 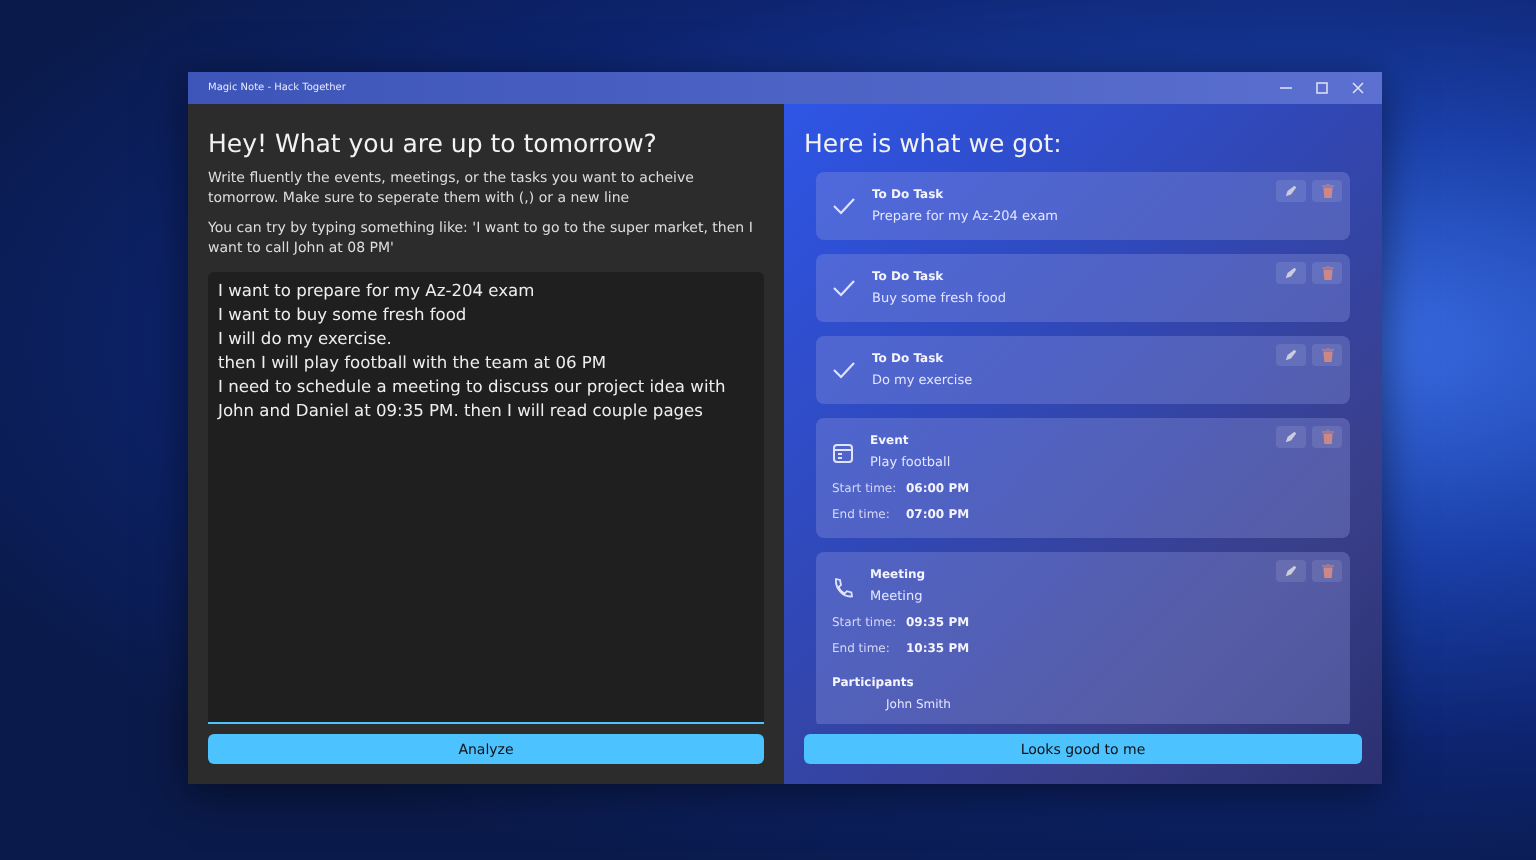 I want to click on panel-heading: Here is what we got:, so click(x=934, y=143).